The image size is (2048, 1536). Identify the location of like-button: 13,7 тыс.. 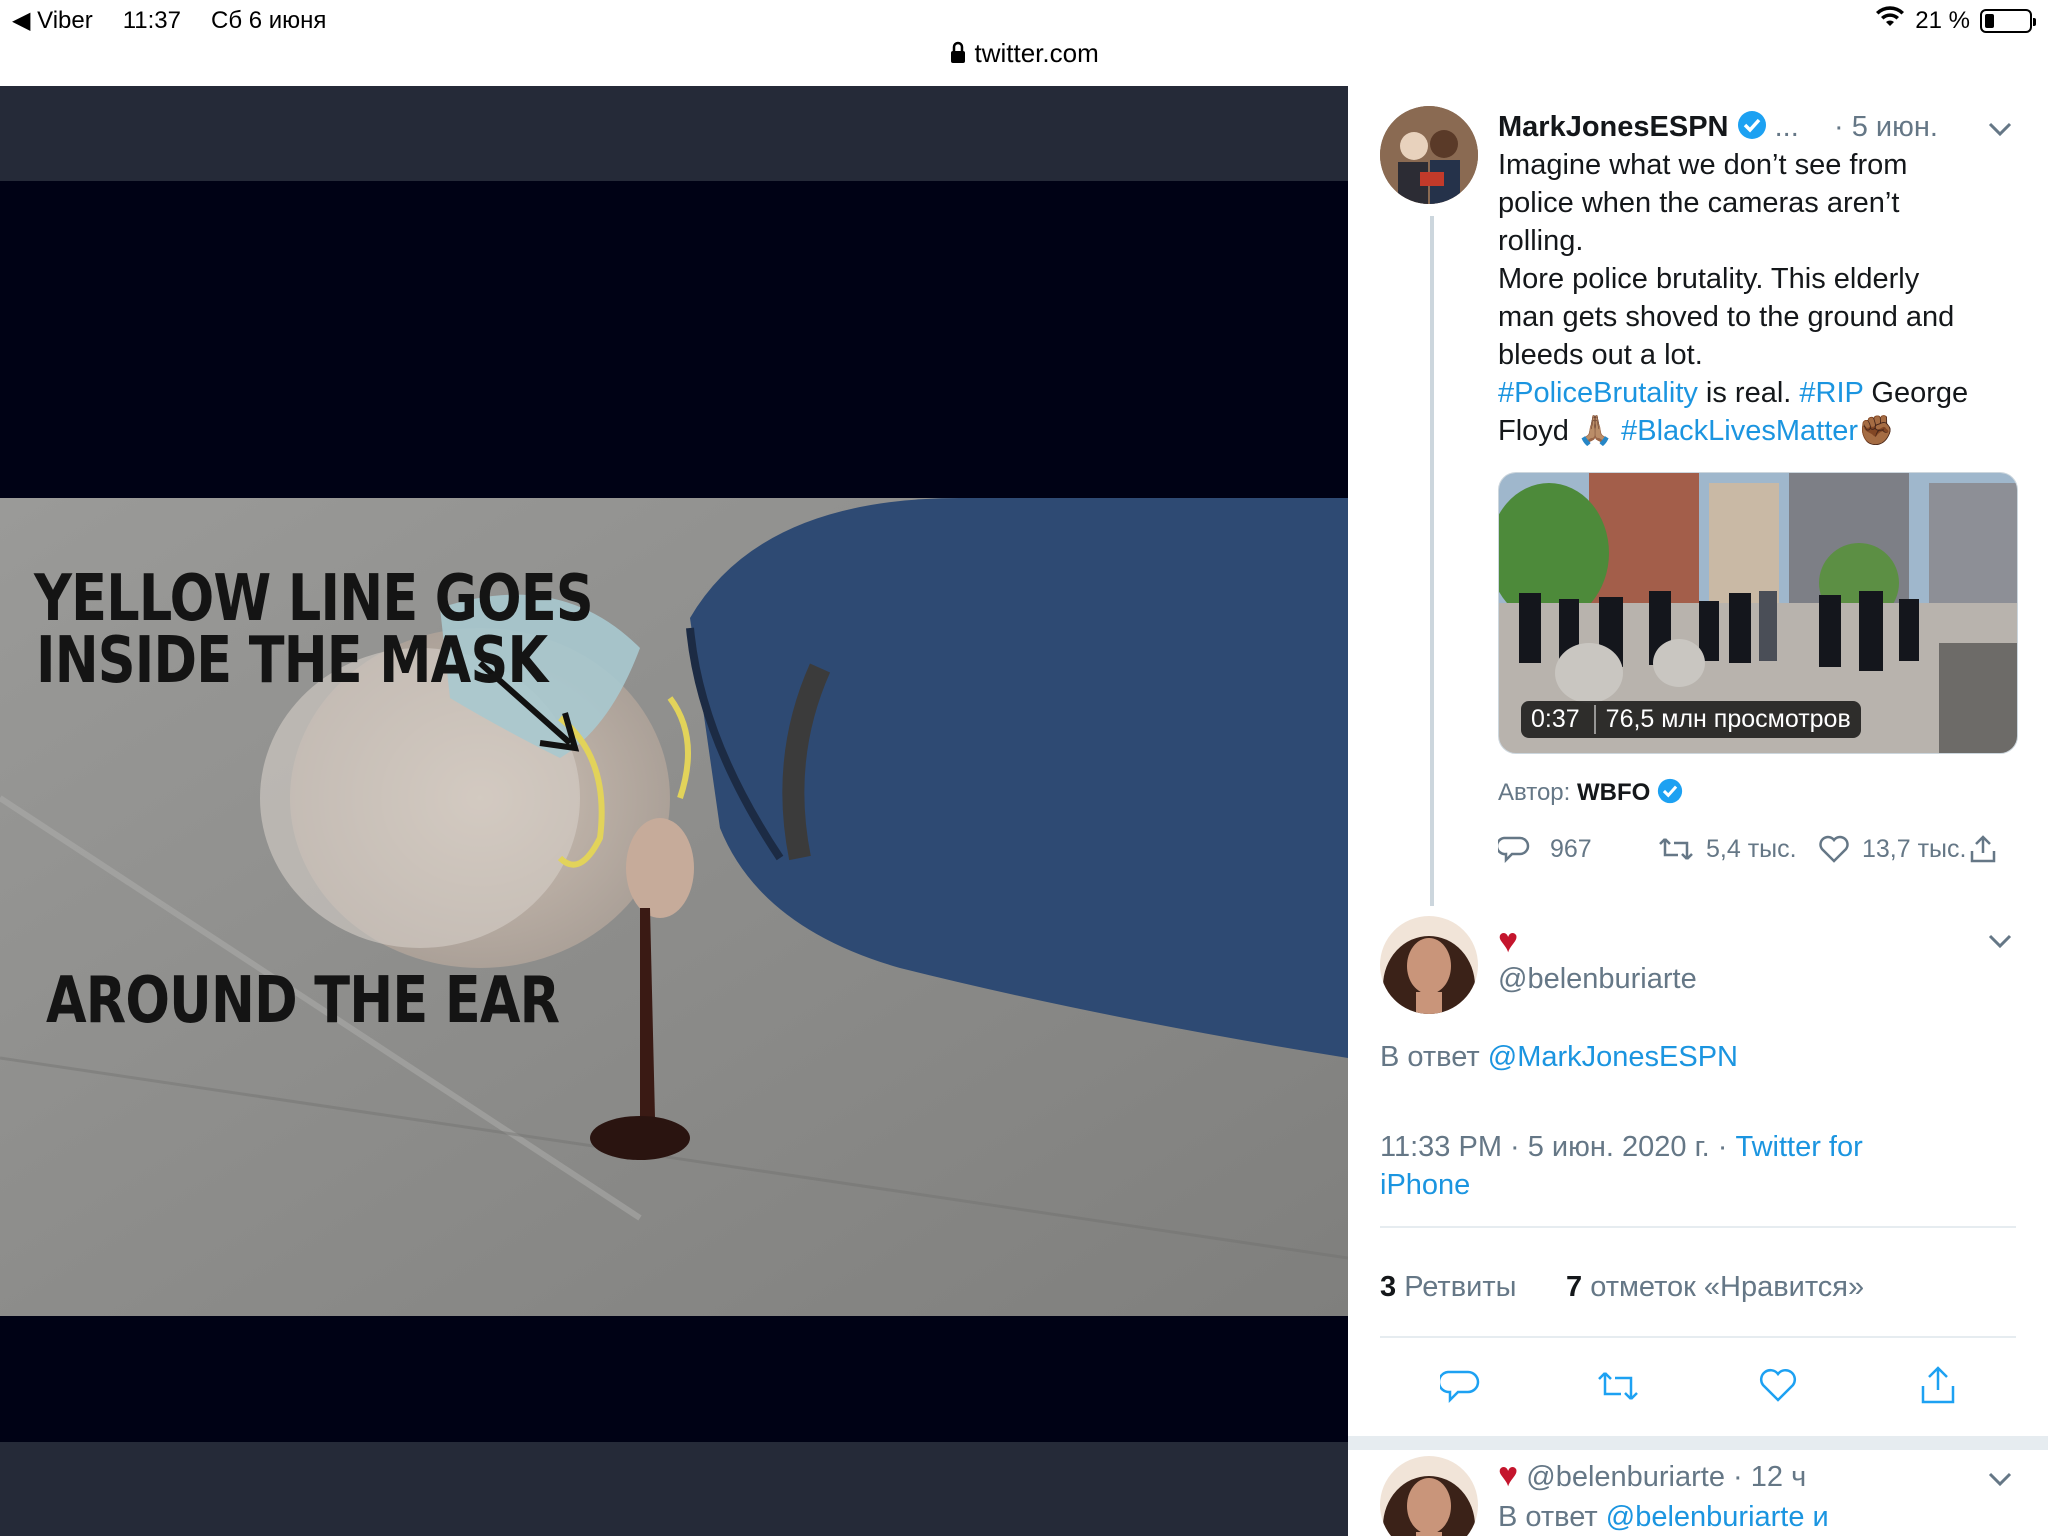
(1893, 849).